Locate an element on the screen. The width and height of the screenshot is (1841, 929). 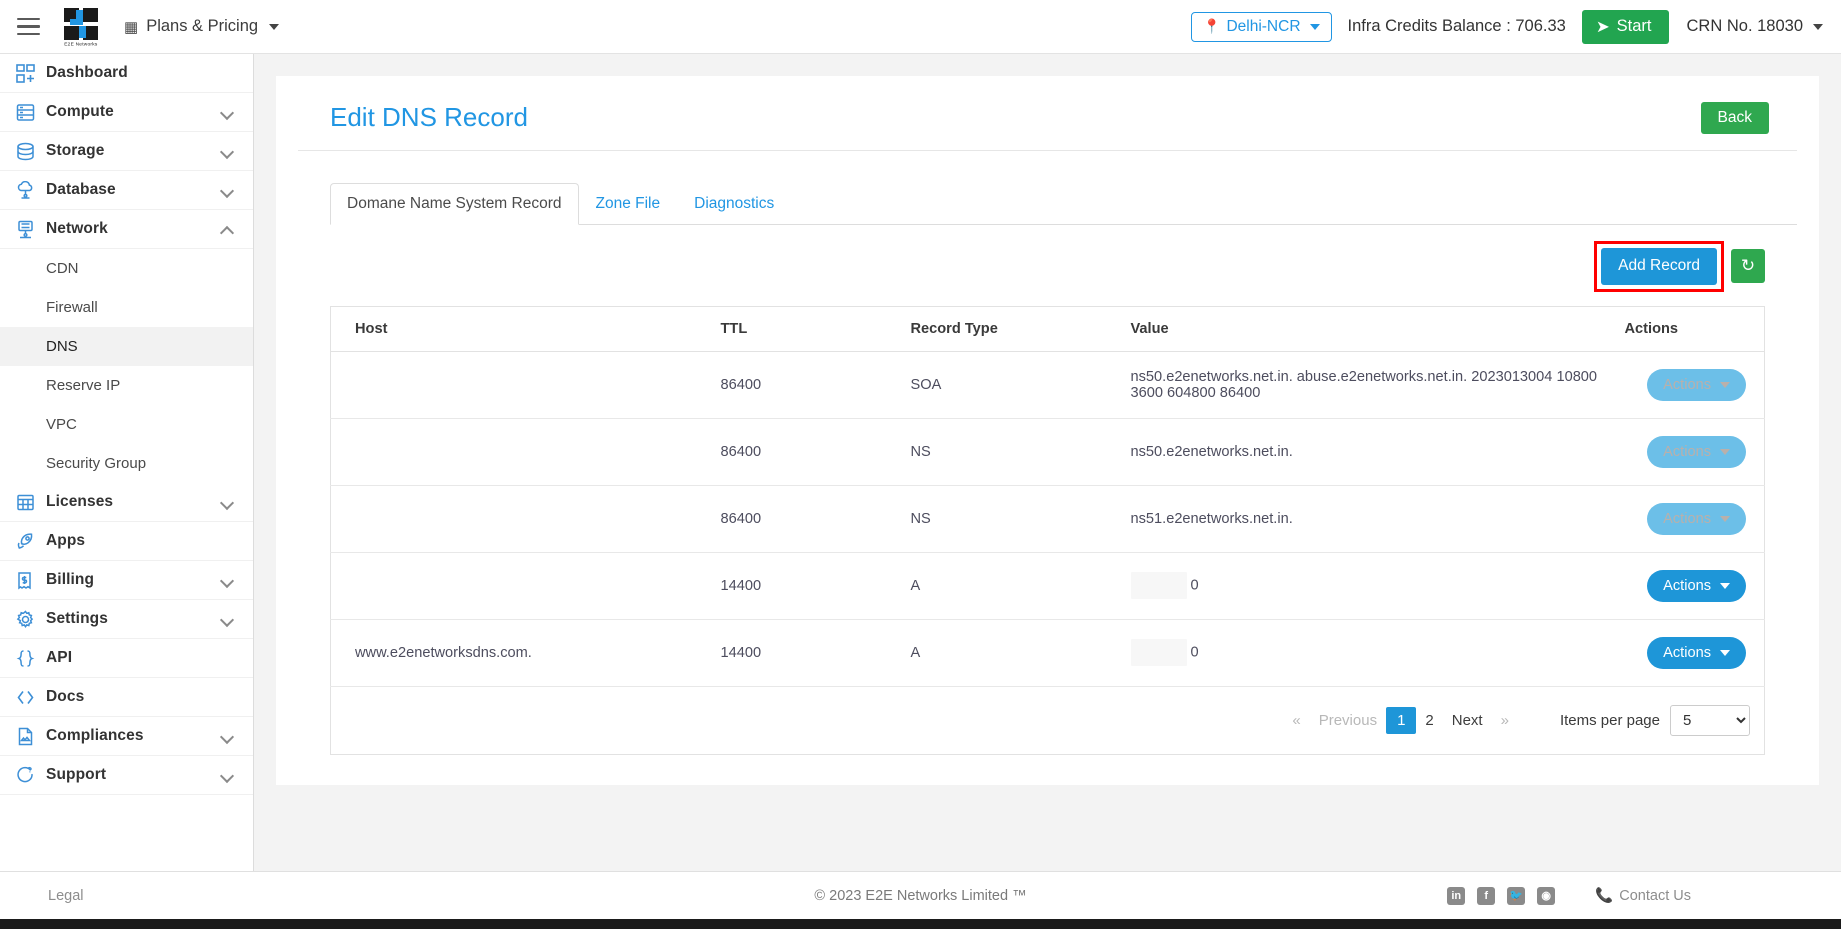
sidebar-item-api: API is located at coordinates (126, 658).